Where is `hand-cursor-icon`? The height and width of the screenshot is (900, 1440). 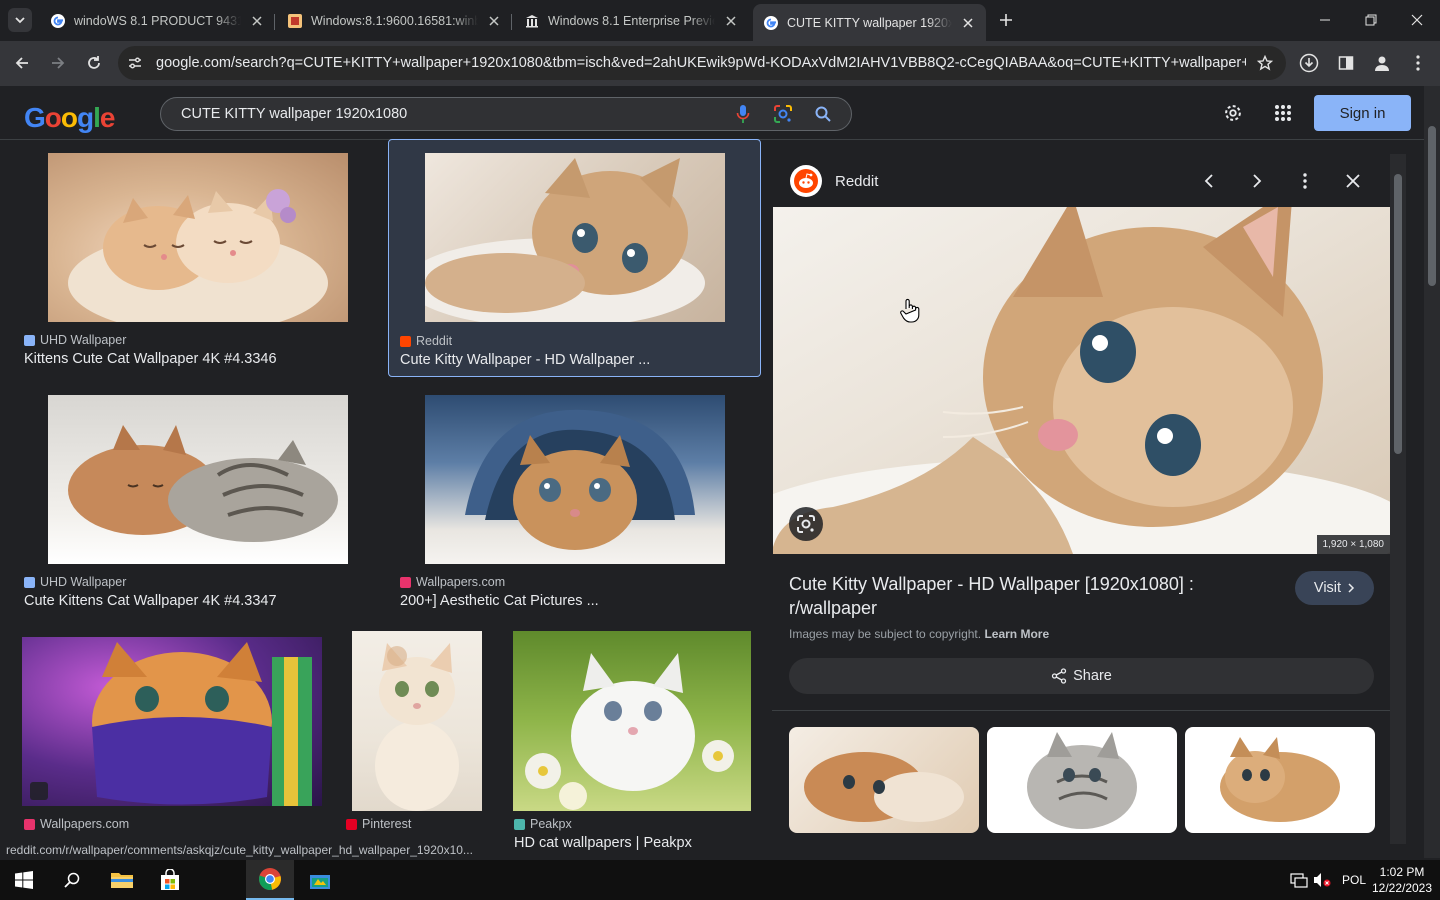
hand-cursor-icon is located at coordinates (910, 310).